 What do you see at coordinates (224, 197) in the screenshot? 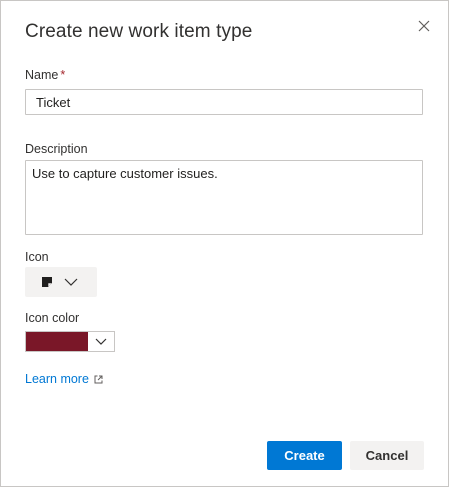
I see `description-input: Use to capture customer issues.` at bounding box center [224, 197].